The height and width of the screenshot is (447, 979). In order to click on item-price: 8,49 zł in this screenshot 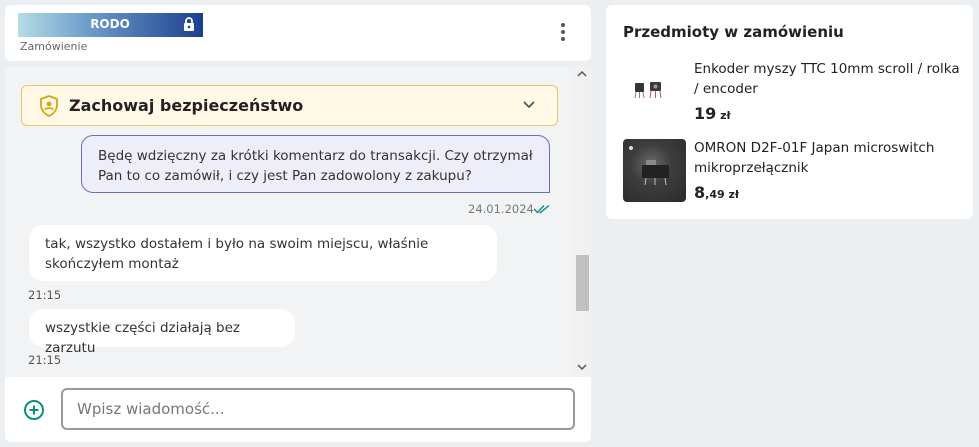, I will do `click(716, 192)`.